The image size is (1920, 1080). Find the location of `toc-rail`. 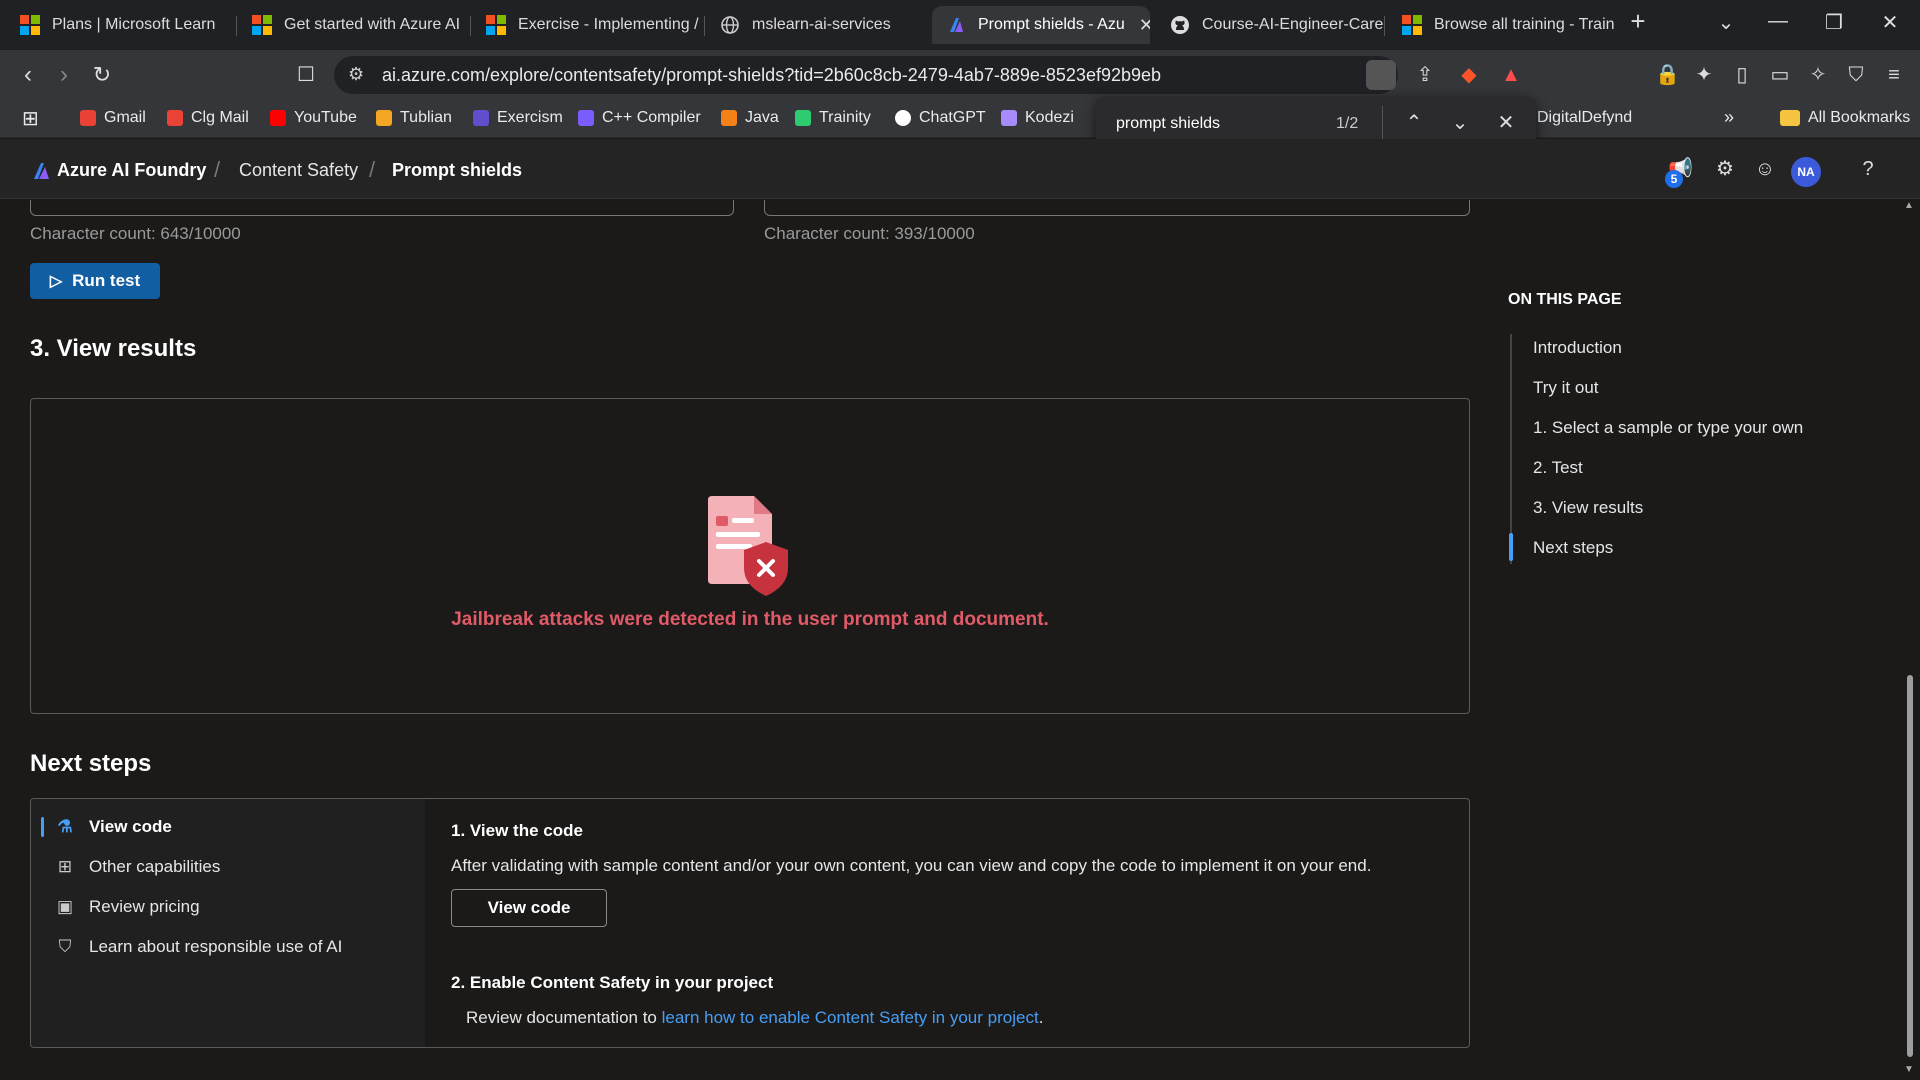

toc-rail is located at coordinates (1511, 449).